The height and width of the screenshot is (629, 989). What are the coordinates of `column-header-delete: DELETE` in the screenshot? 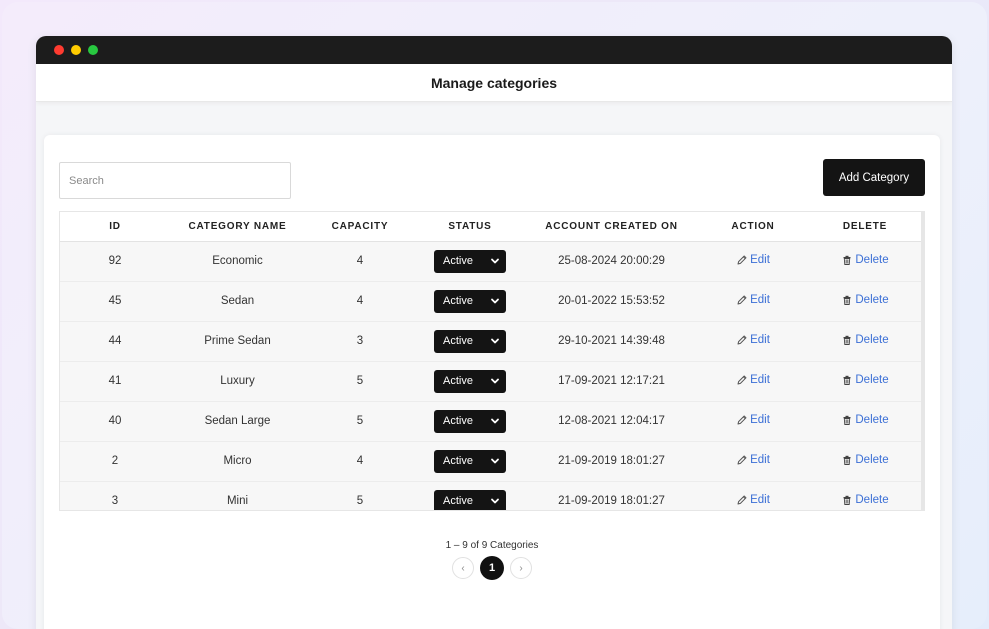 It's located at (864, 227).